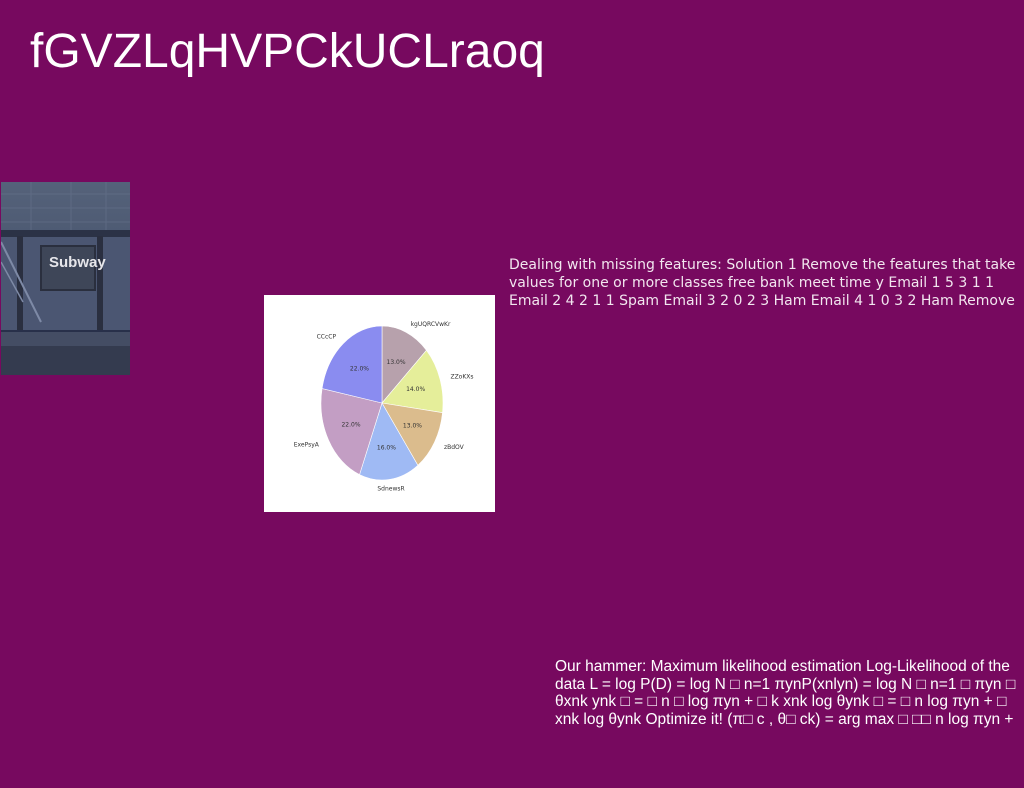 The width and height of the screenshot is (1024, 788). I want to click on pie-pct-label: 16.0%, so click(386, 447).